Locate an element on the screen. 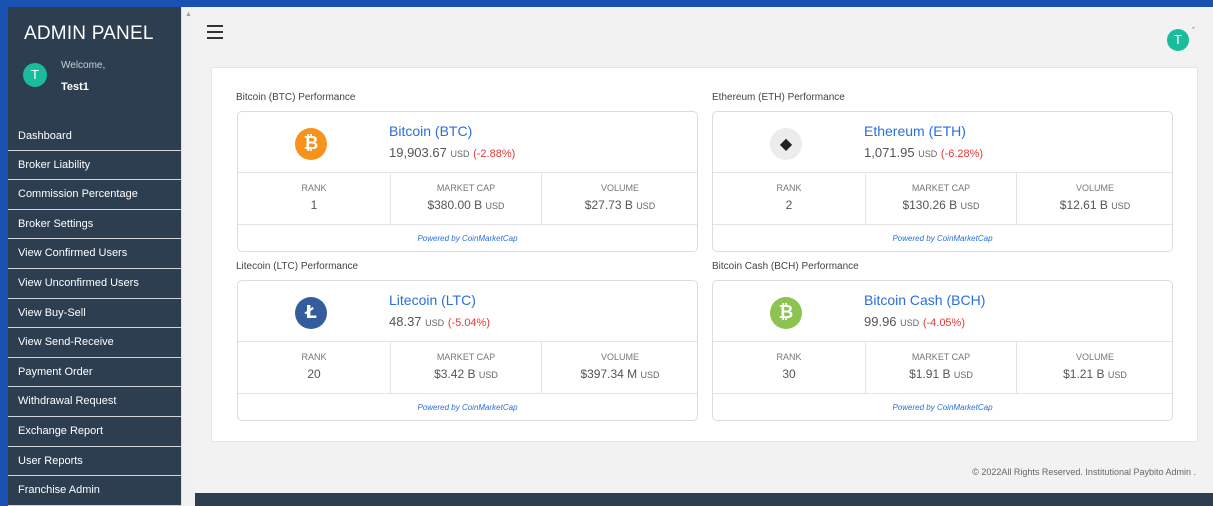 The height and width of the screenshot is (506, 1213). sidebar-item-view-unconfirmed-users: View Unconfirmed Users is located at coordinates (94, 284).